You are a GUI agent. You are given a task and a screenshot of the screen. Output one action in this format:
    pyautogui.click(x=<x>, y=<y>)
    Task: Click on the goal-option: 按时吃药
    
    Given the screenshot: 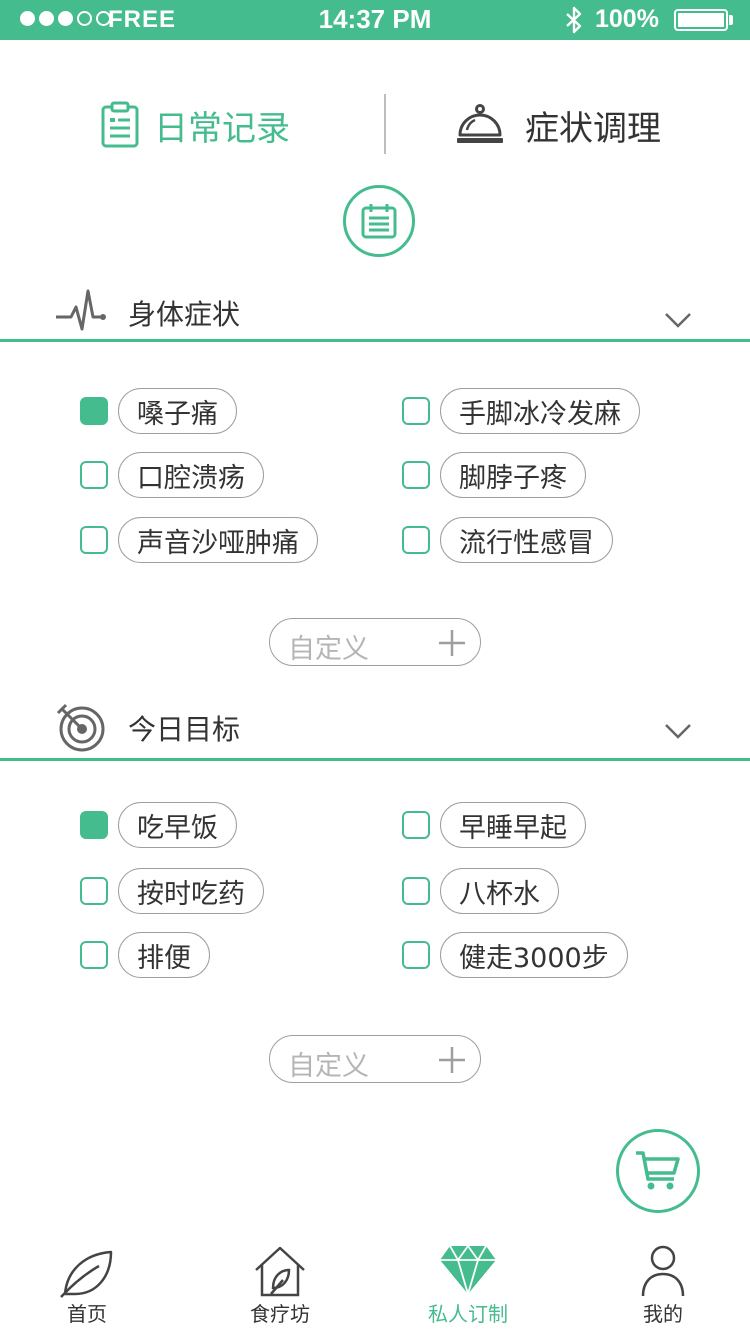 What is the action you would take?
    pyautogui.click(x=172, y=891)
    